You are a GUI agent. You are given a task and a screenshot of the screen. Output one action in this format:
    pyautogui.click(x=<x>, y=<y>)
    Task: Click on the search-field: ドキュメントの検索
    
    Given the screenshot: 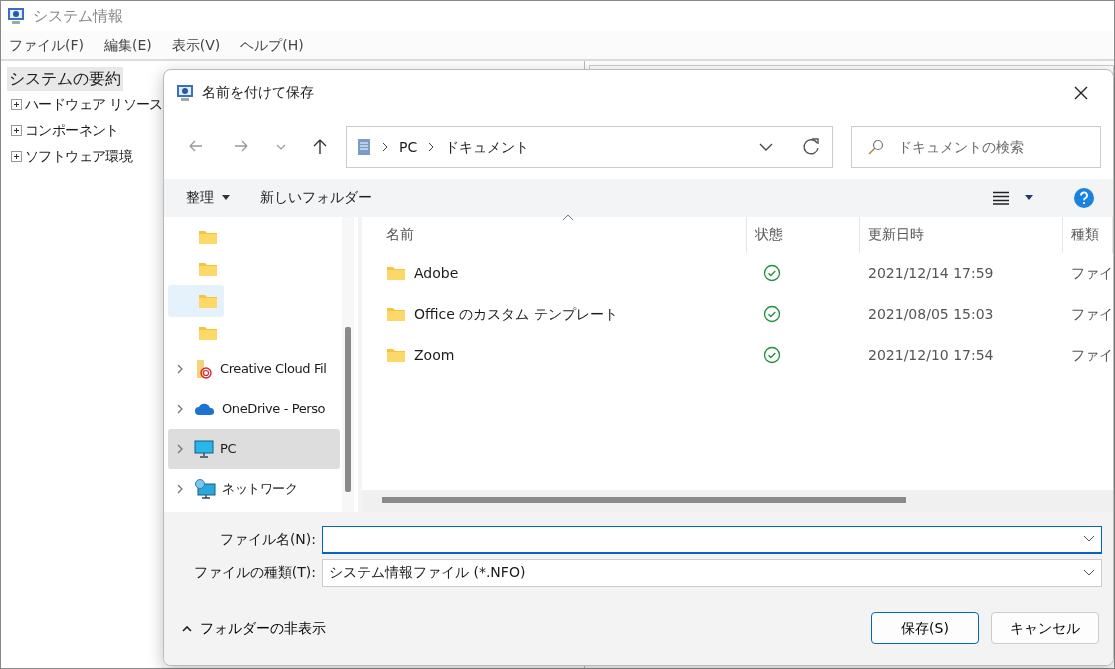 What is the action you would take?
    pyautogui.click(x=975, y=147)
    